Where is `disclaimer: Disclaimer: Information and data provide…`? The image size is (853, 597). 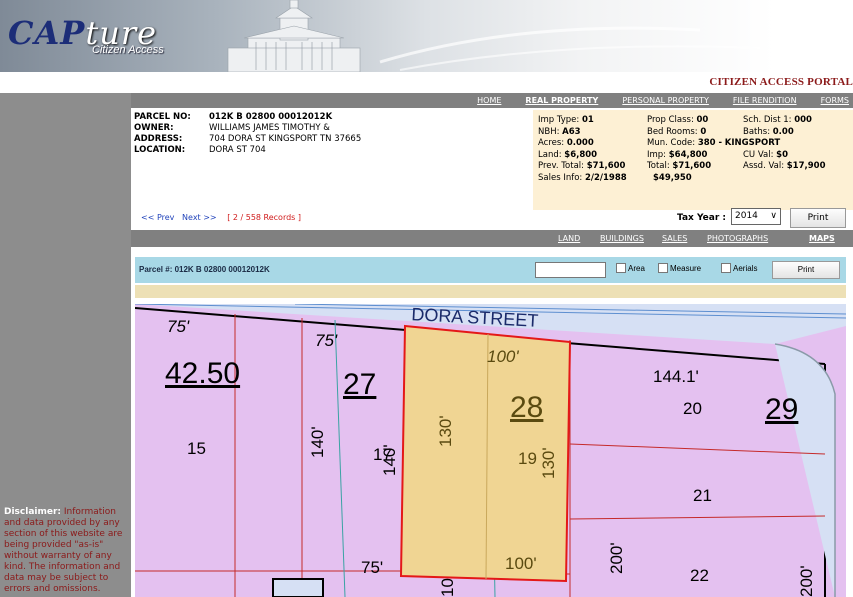 disclaimer: Disclaimer: Information and data provide… is located at coordinates (66, 551).